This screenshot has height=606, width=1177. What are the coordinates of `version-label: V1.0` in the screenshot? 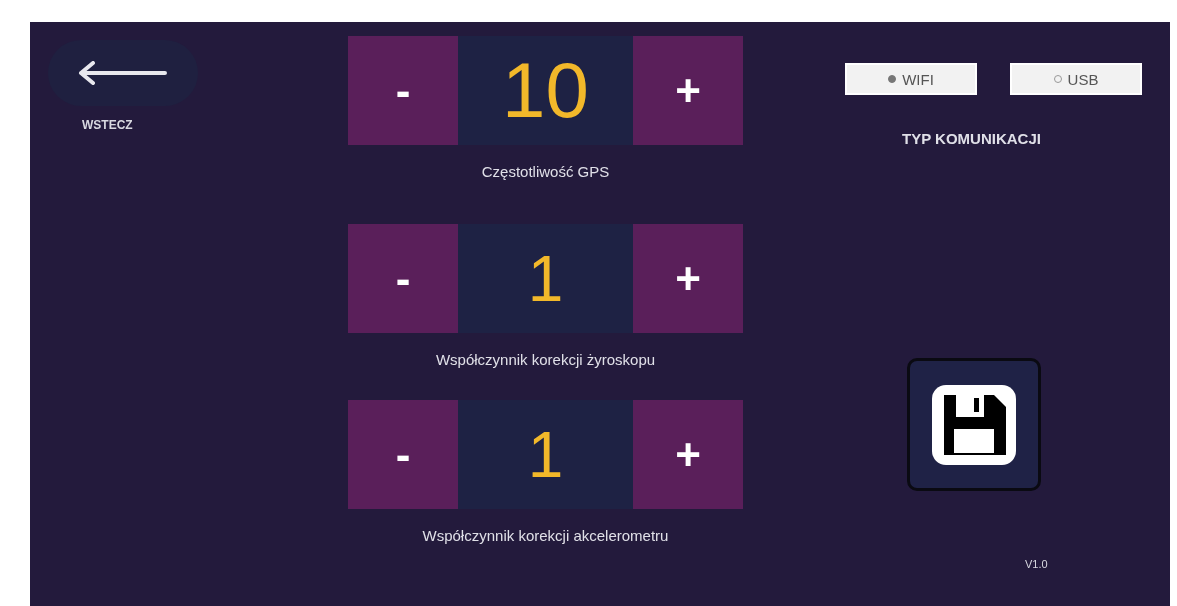 It's located at (1036, 564).